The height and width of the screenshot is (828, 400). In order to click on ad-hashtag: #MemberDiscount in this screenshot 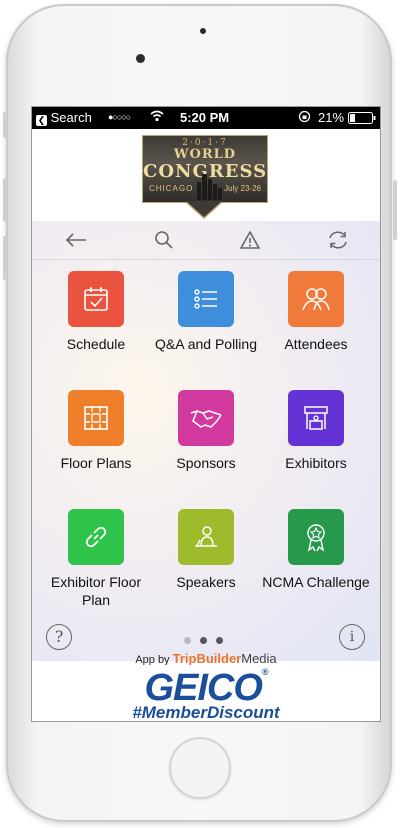, I will do `click(206, 712)`.